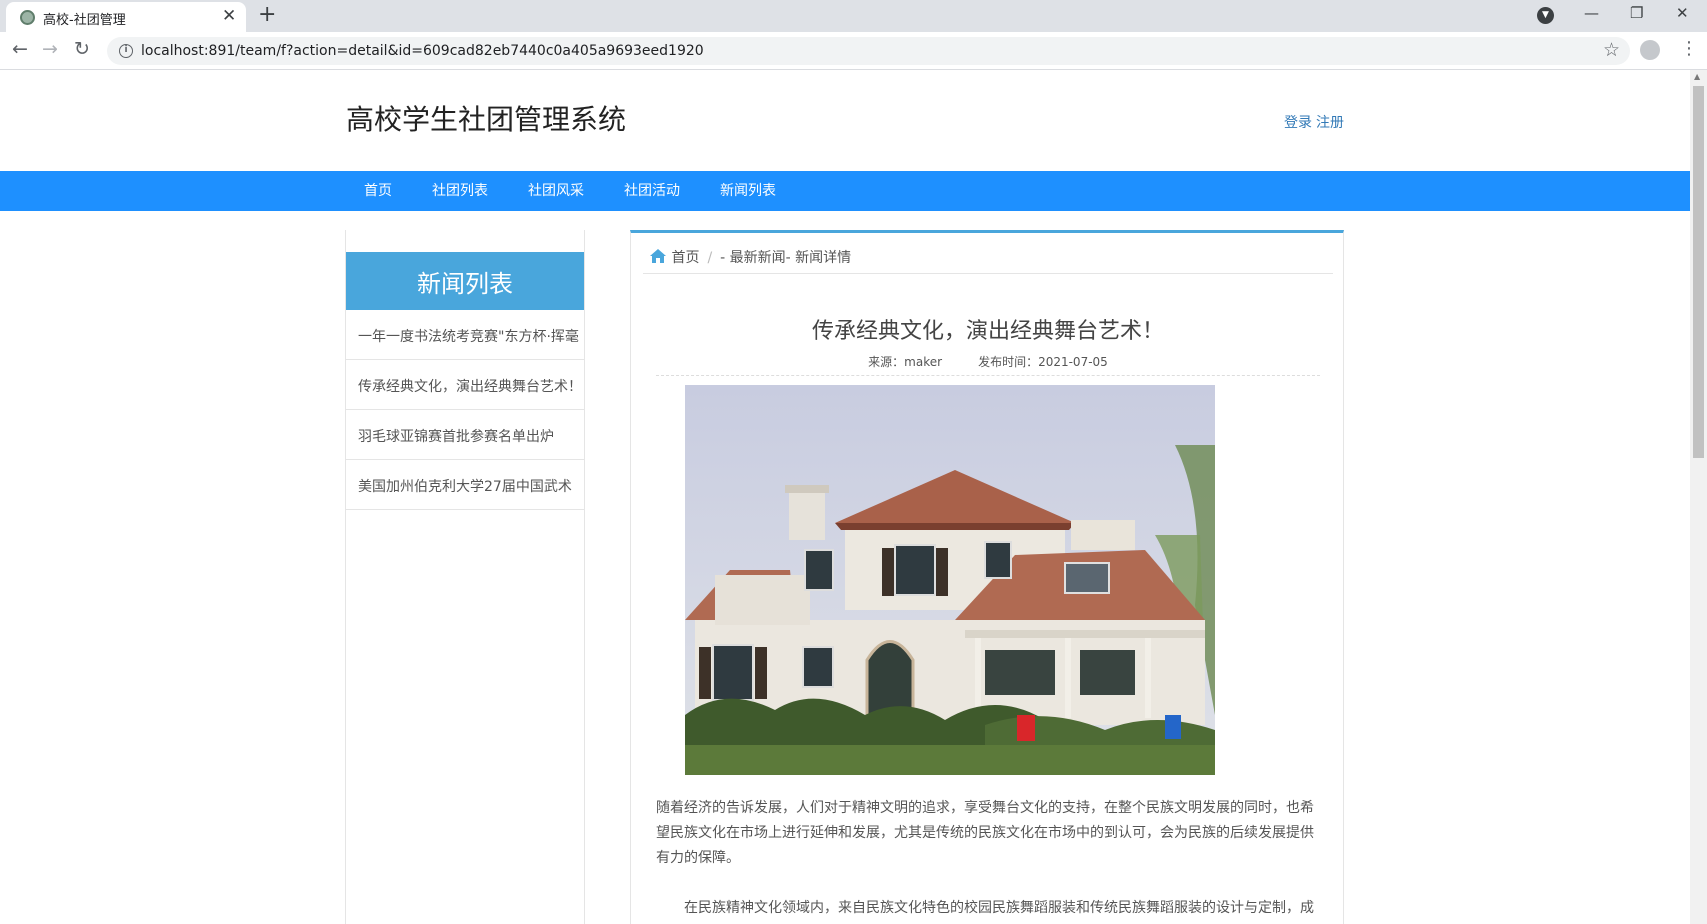 The width and height of the screenshot is (1707, 924). Describe the element at coordinates (1636, 13) in the screenshot. I see `restore-window-icon: ❐` at that location.